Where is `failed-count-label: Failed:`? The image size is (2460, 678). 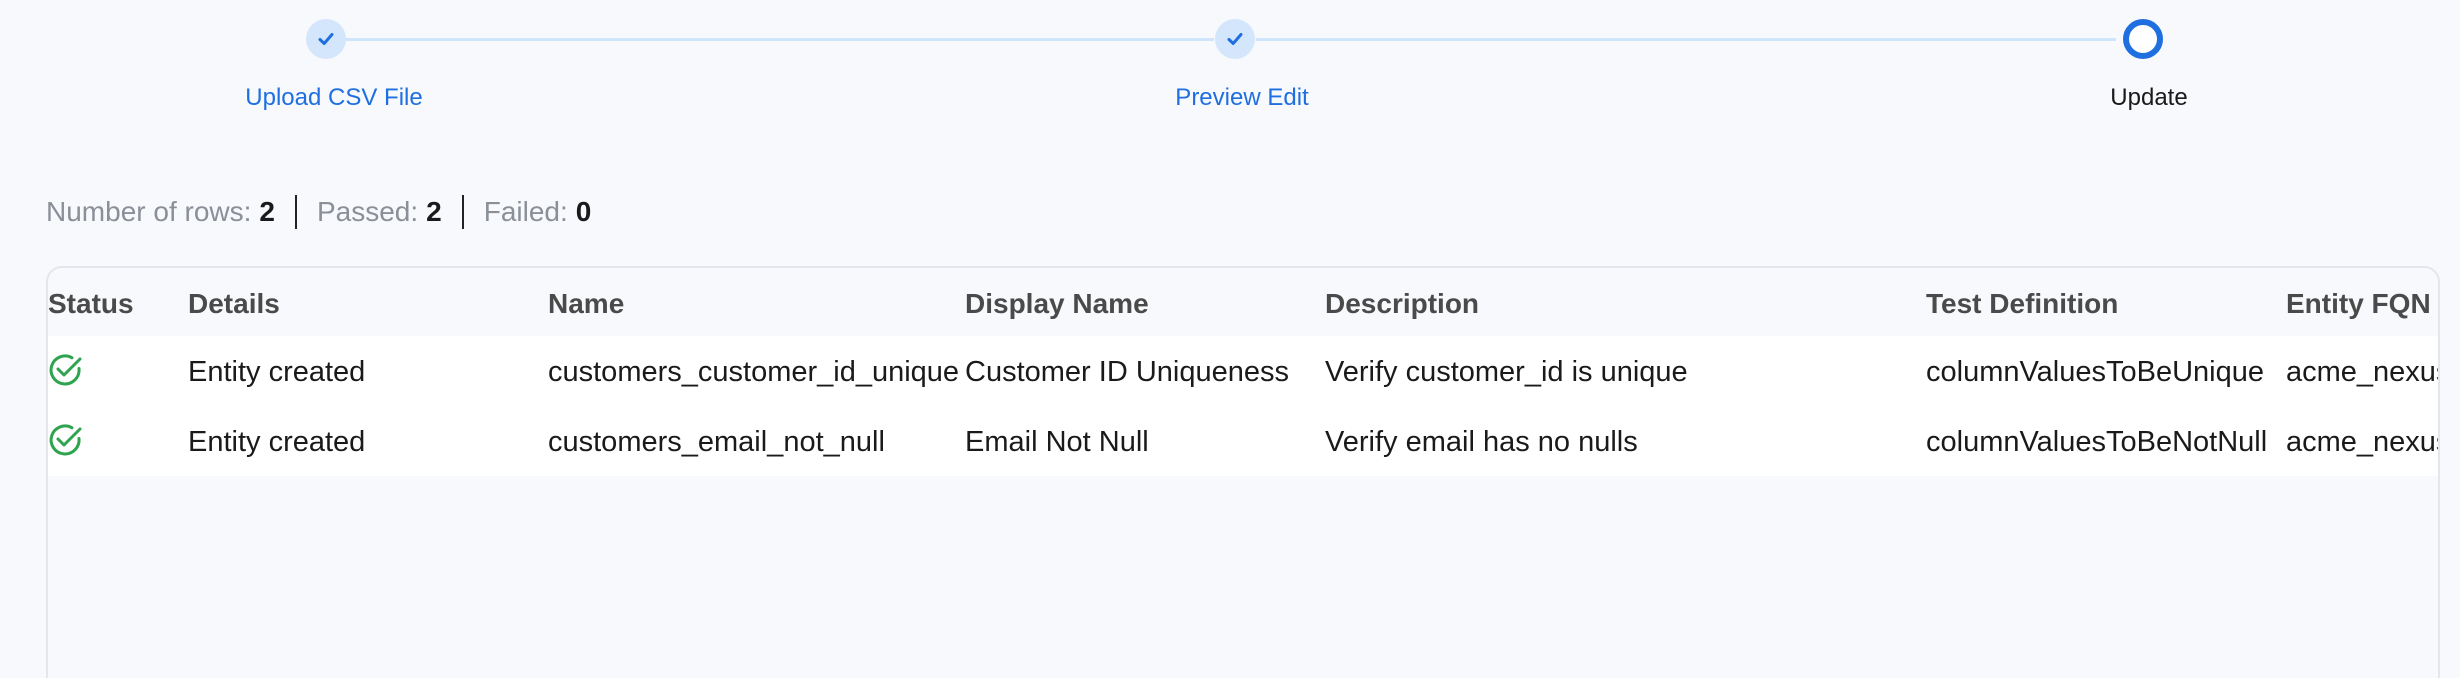
failed-count-label: Failed: is located at coordinates (525, 211).